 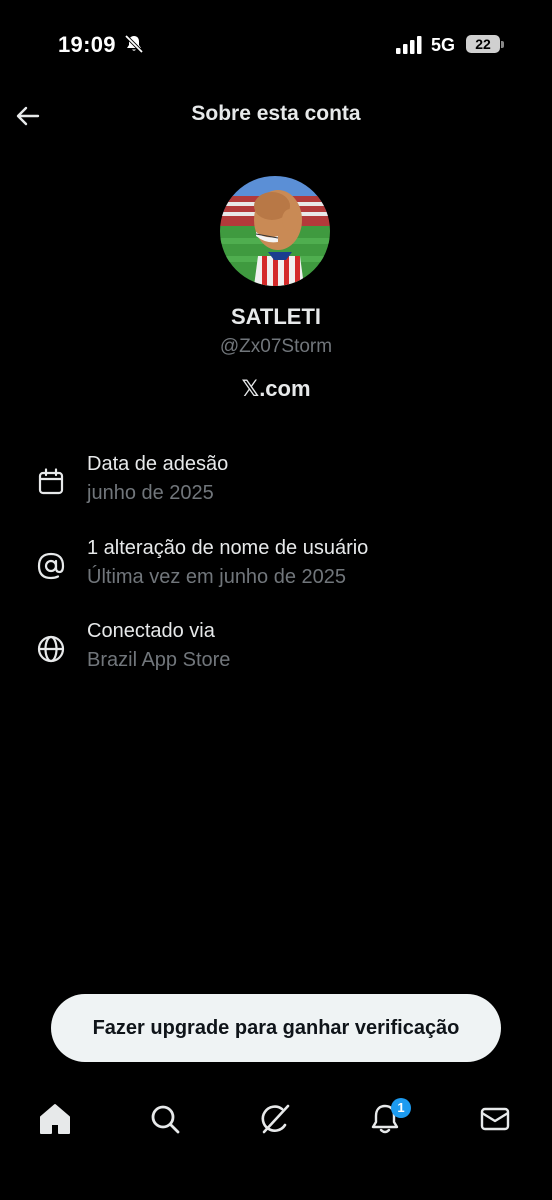 What do you see at coordinates (150, 493) in the screenshot?
I see `info-subtitle: junho de 2025` at bounding box center [150, 493].